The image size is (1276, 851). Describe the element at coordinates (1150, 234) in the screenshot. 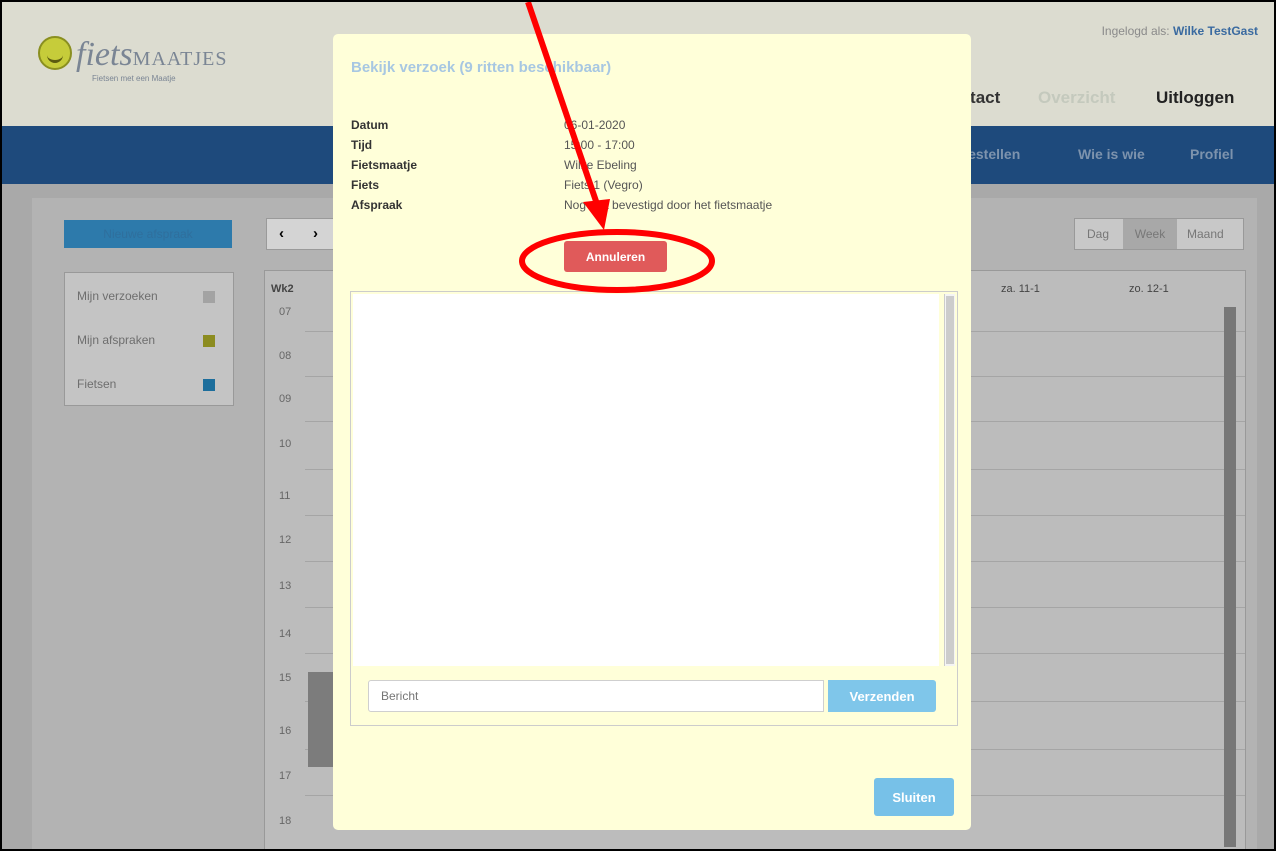

I see `view-week-button: Week` at that location.